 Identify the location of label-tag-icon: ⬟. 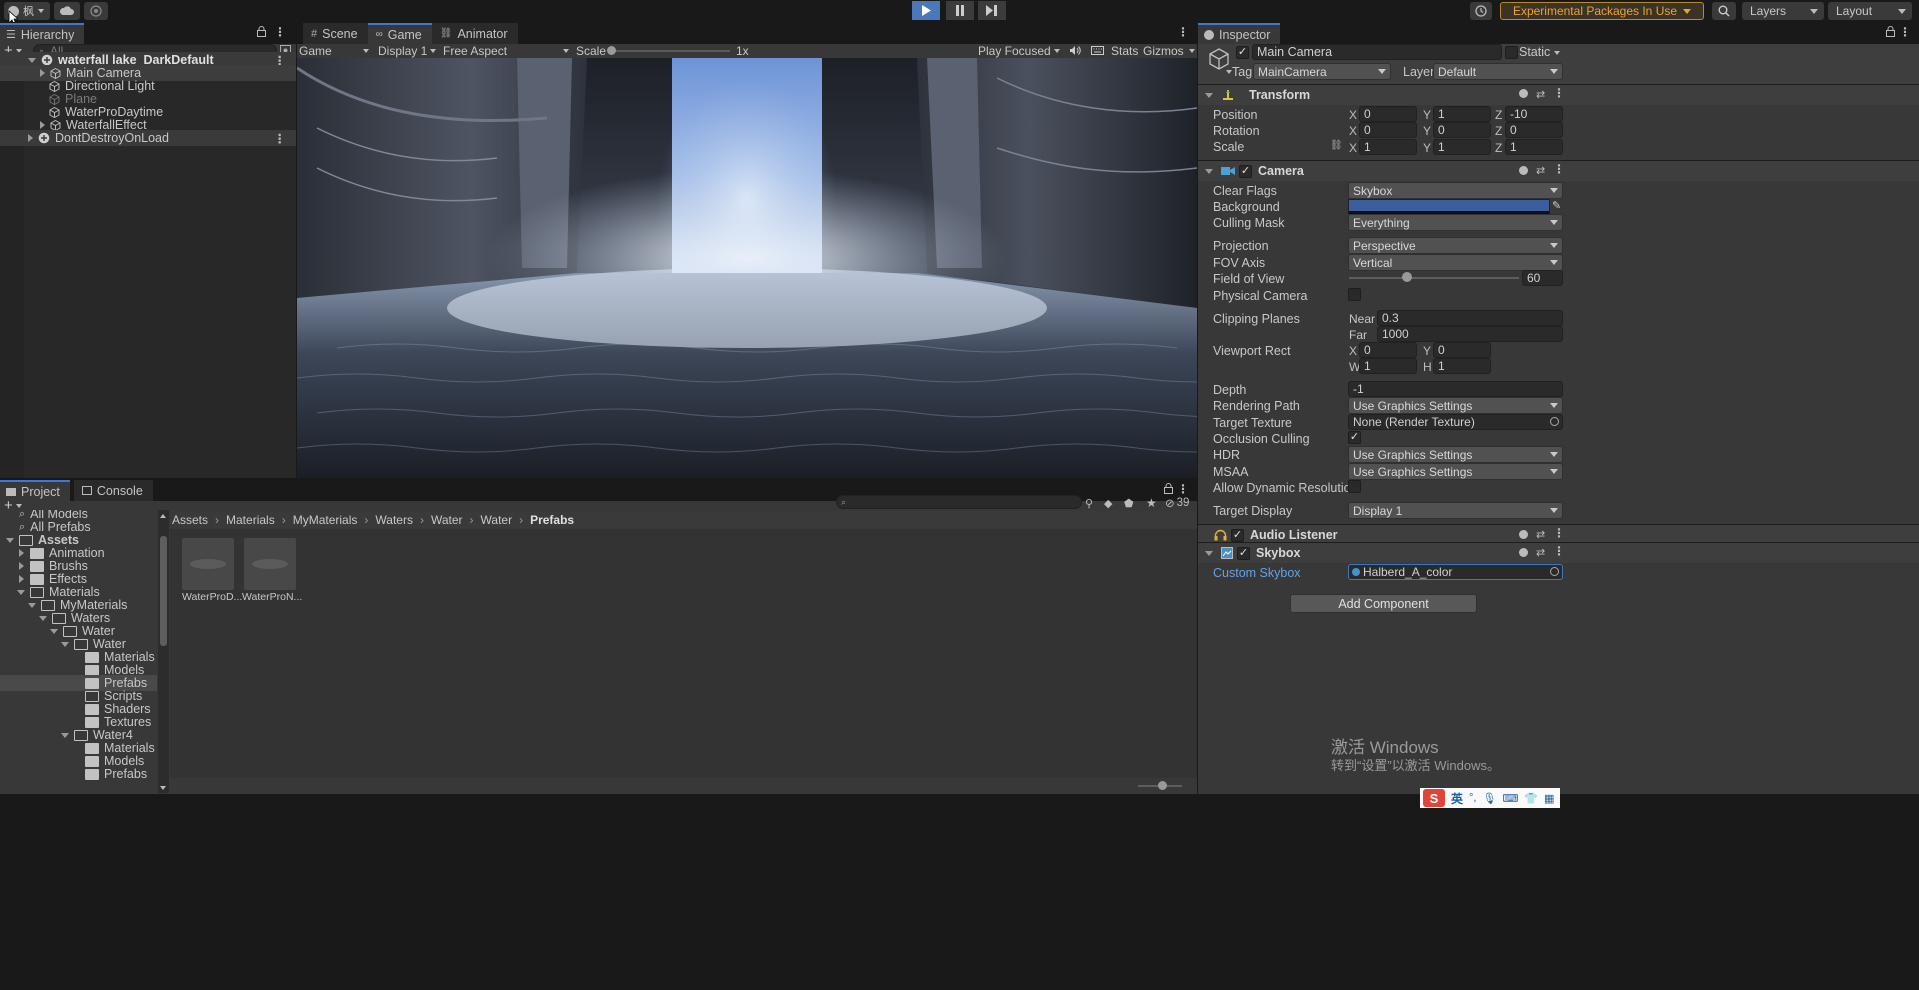
(1129, 503).